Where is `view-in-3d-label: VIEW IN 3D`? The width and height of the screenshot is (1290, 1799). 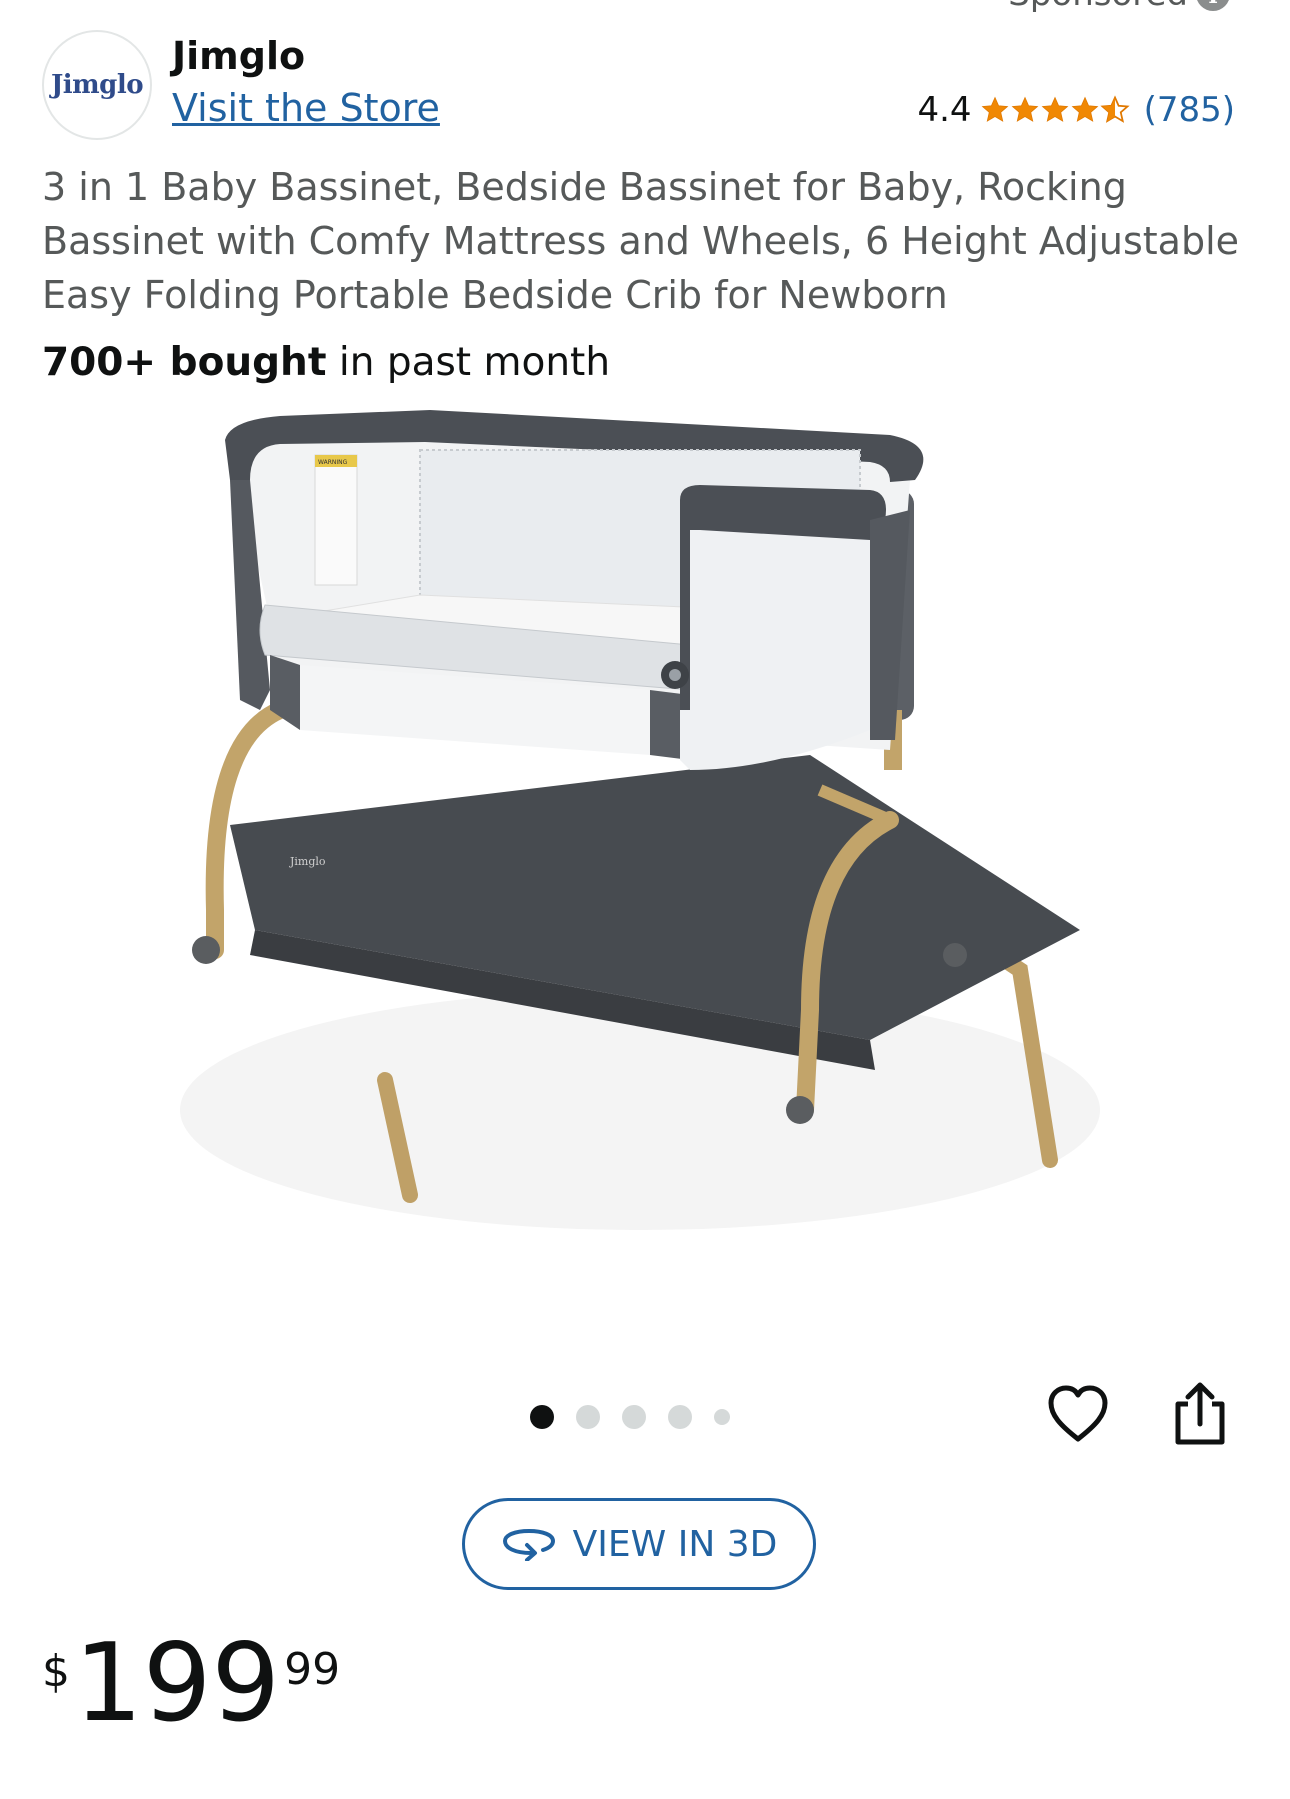
view-in-3d-label: VIEW IN 3D is located at coordinates (675, 1544).